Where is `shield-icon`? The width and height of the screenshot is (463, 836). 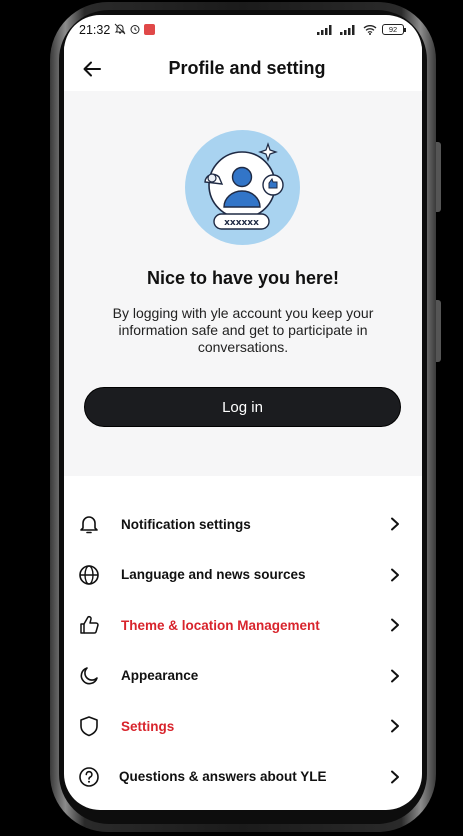
shield-icon is located at coordinates (89, 726).